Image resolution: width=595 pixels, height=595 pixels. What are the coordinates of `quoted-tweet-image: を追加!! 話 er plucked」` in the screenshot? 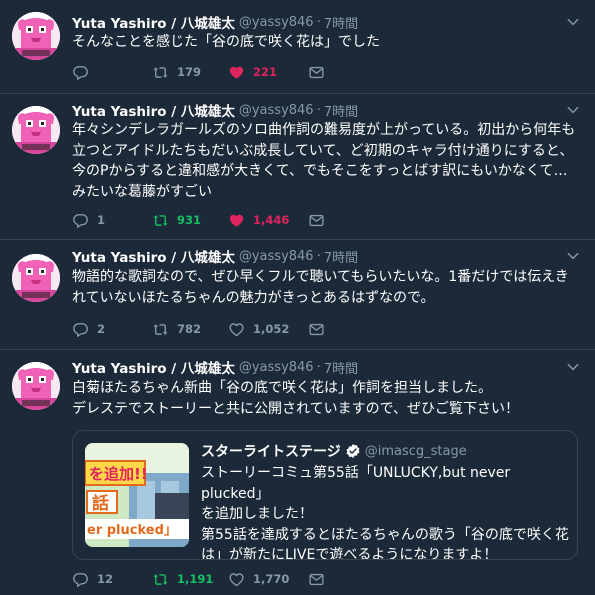 It's located at (137, 495).